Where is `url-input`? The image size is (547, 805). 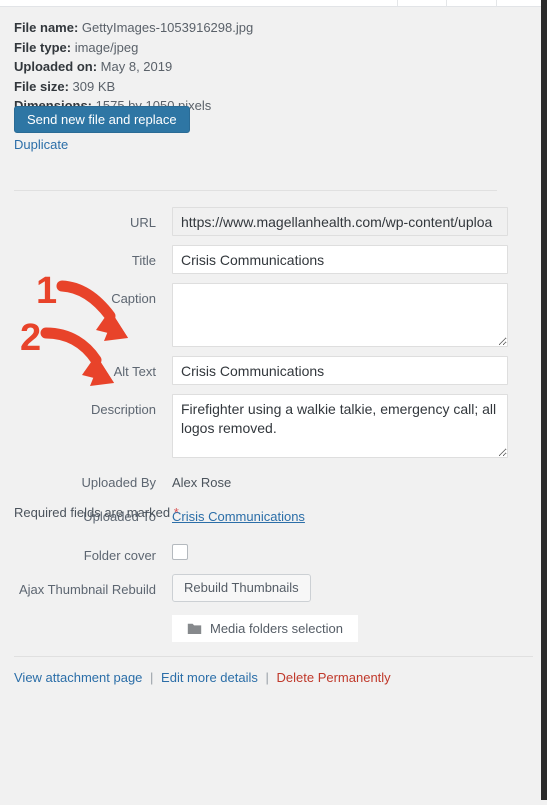
url-input is located at coordinates (340, 221).